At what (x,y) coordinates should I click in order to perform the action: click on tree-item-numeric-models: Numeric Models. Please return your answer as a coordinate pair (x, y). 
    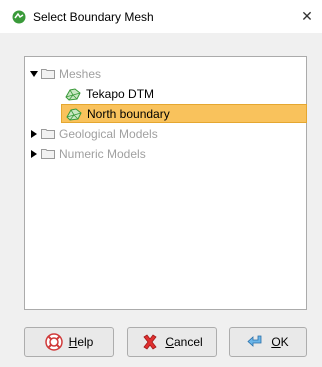
    Looking at the image, I should click on (88, 153).